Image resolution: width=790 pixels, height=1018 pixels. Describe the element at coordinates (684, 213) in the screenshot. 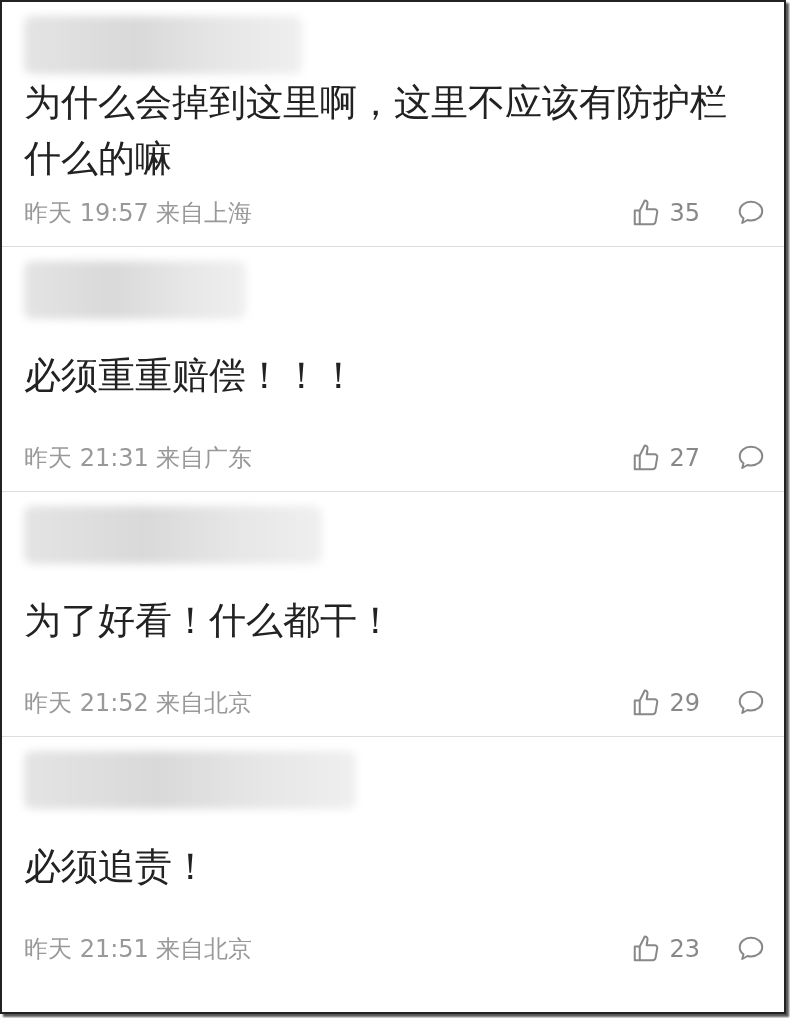

I see `like-count: 35` at that location.